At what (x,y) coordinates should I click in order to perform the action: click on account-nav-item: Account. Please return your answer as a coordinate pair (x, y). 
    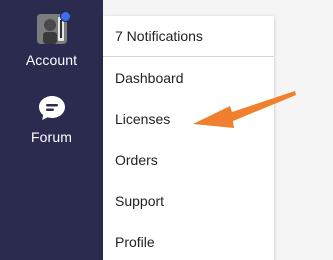
    Looking at the image, I should click on (51, 39).